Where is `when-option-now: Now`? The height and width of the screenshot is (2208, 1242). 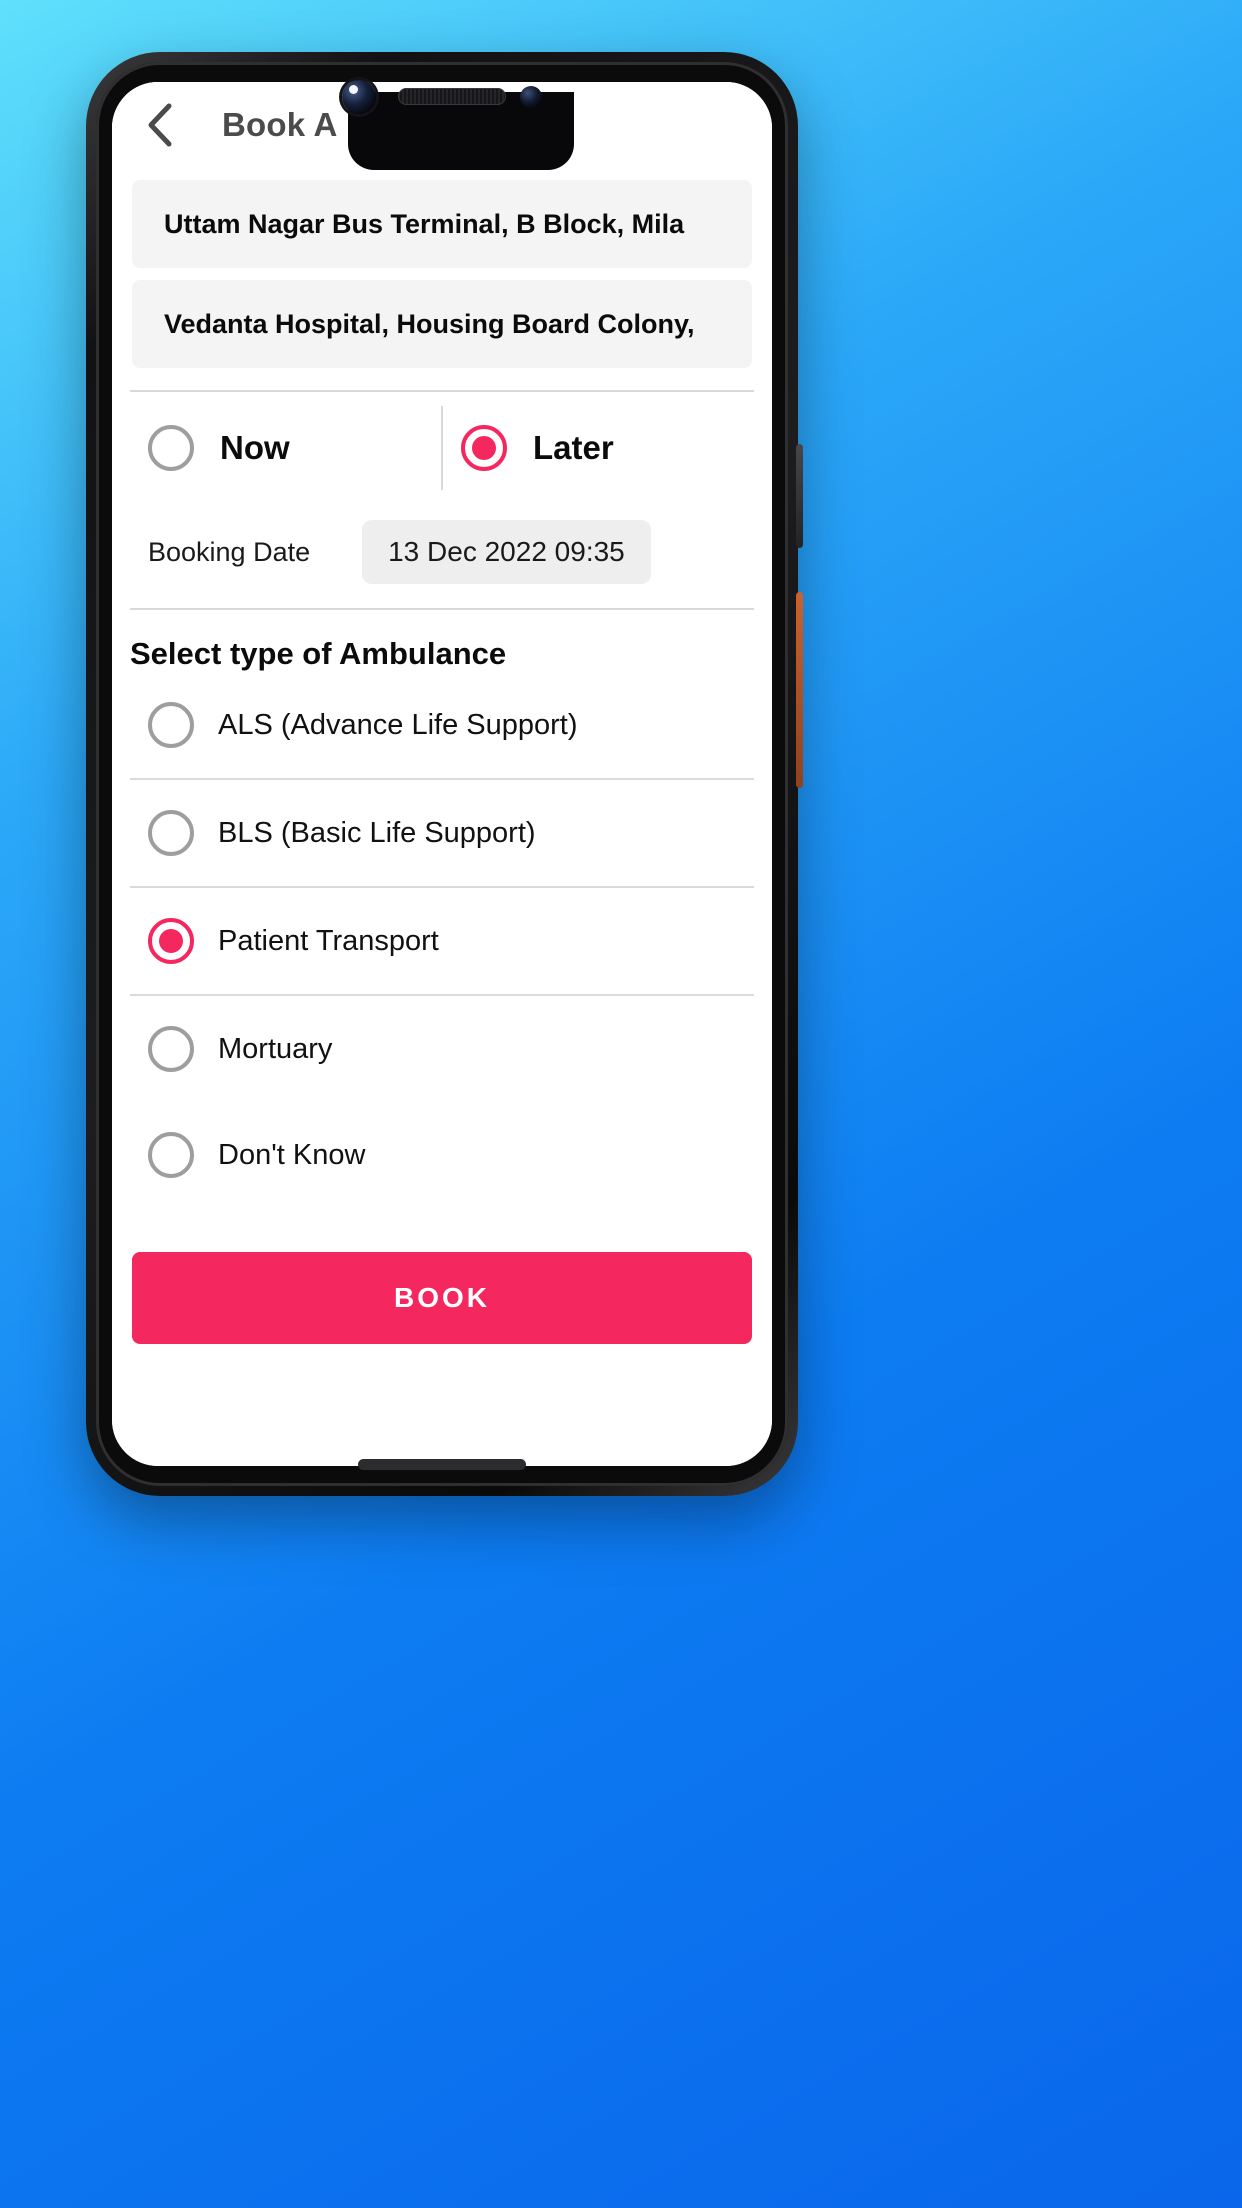
when-option-now: Now is located at coordinates (285, 448).